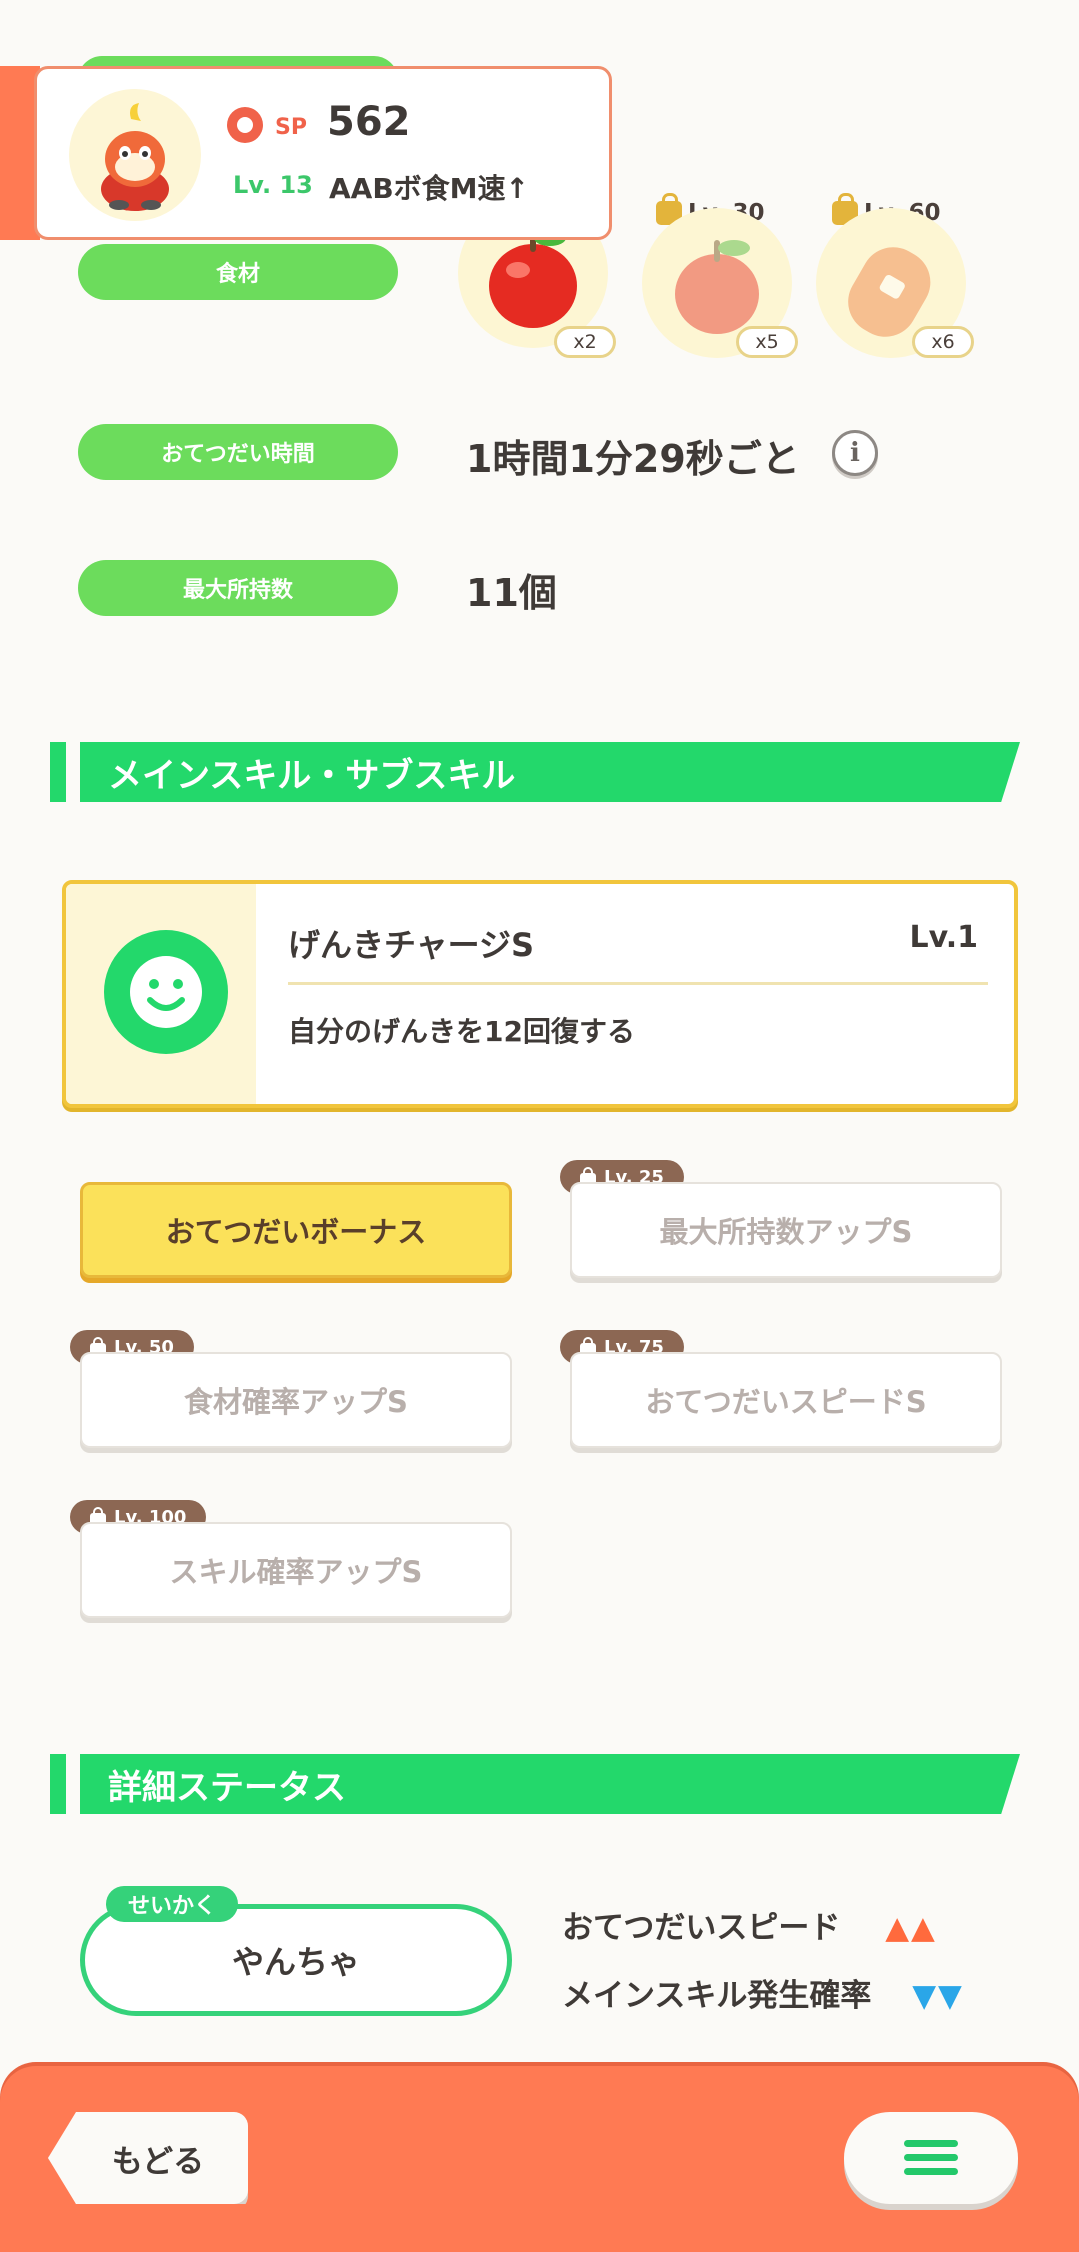  I want to click on max-carry-value: 11個, so click(511, 593).